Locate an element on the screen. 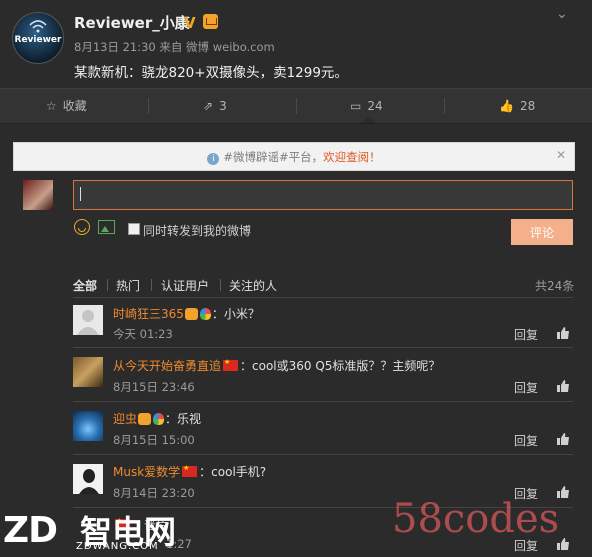 The image size is (592, 557). forward-icon: ⇗ is located at coordinates (208, 106).